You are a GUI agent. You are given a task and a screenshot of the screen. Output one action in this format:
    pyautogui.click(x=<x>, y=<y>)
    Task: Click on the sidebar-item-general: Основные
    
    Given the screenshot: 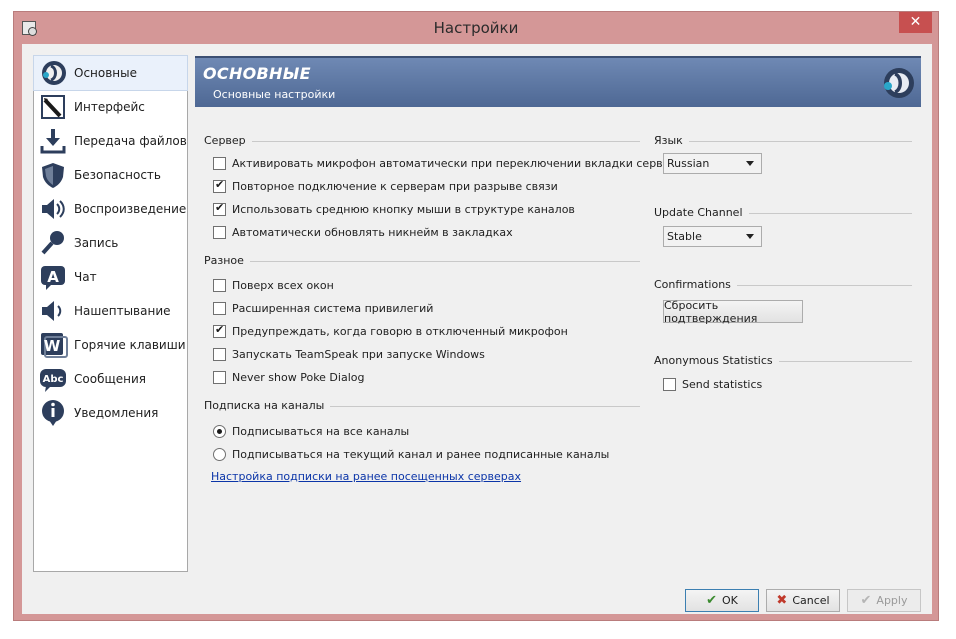 What is the action you would take?
    pyautogui.click(x=110, y=73)
    